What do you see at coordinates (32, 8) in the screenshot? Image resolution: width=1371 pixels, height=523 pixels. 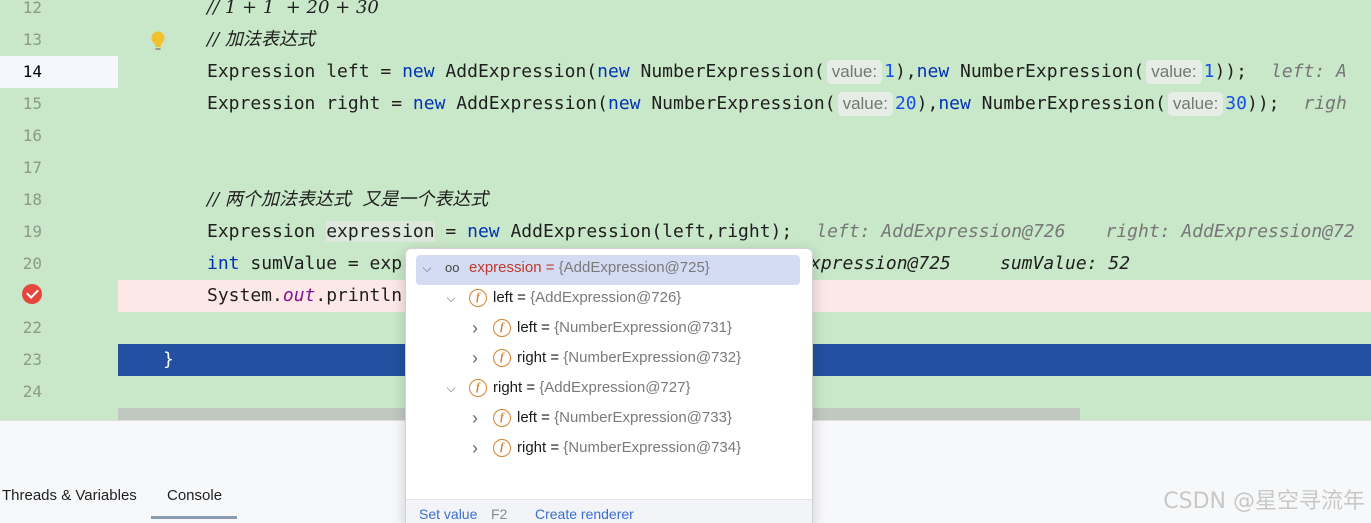 I see `line-number: 12` at bounding box center [32, 8].